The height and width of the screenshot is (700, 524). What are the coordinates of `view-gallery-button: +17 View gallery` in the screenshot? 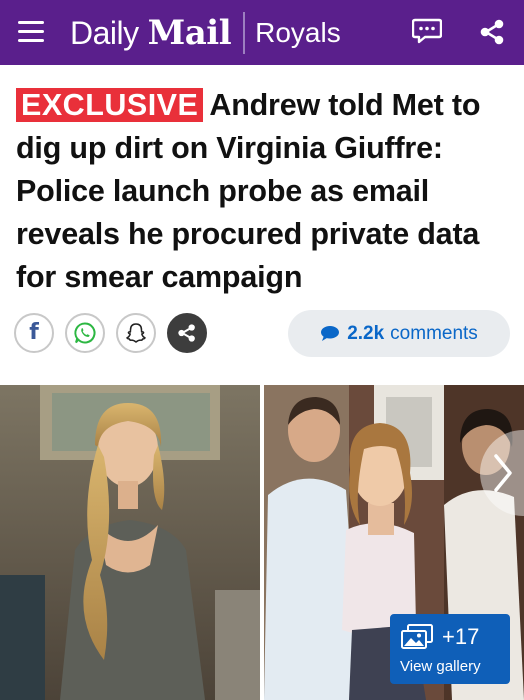 It's located at (450, 649).